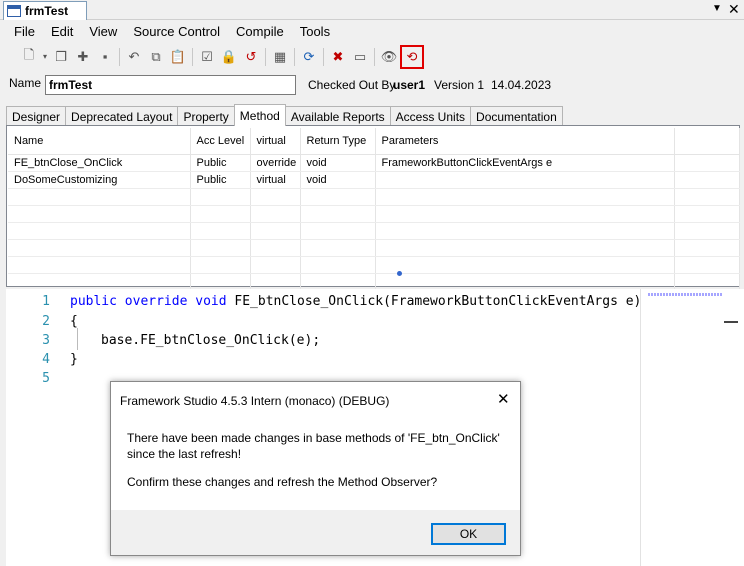 The width and height of the screenshot is (744, 566). What do you see at coordinates (134, 57) in the screenshot?
I see `undo-icon: ↶` at bounding box center [134, 57].